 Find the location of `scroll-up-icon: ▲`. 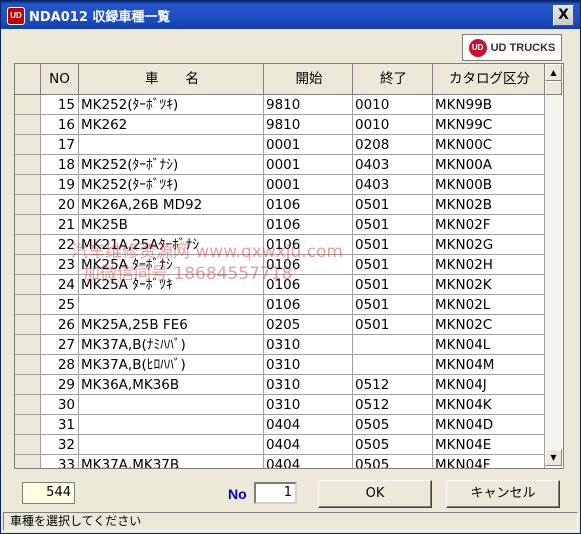

scroll-up-icon: ▲ is located at coordinates (553, 72).